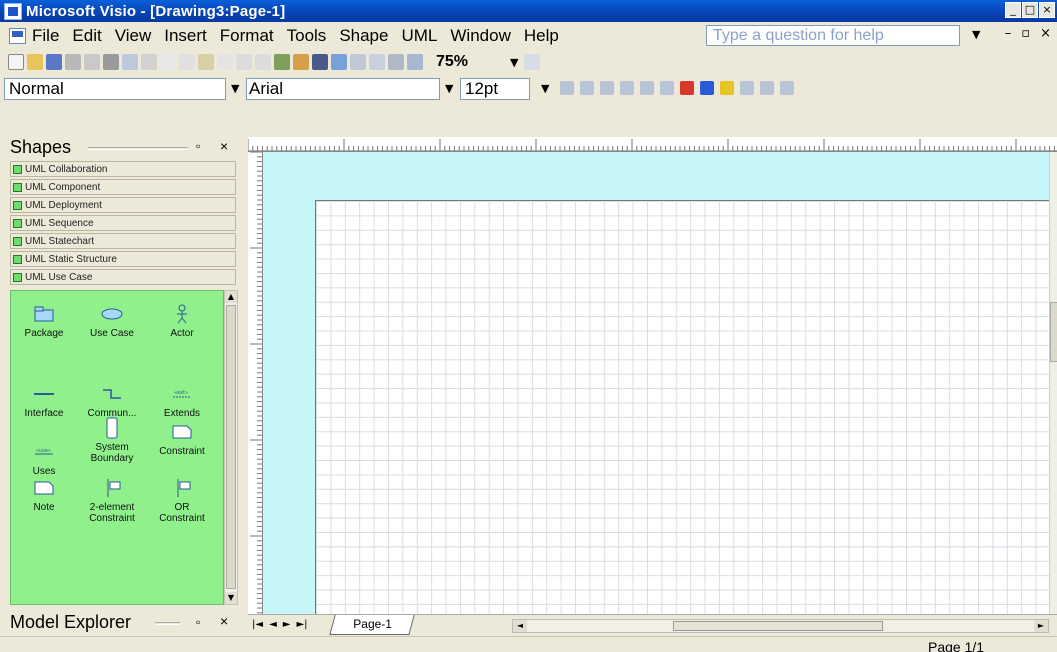 The width and height of the screenshot is (1057, 652). Describe the element at coordinates (301, 624) in the screenshot. I see `last-page-icon: ►|` at that location.